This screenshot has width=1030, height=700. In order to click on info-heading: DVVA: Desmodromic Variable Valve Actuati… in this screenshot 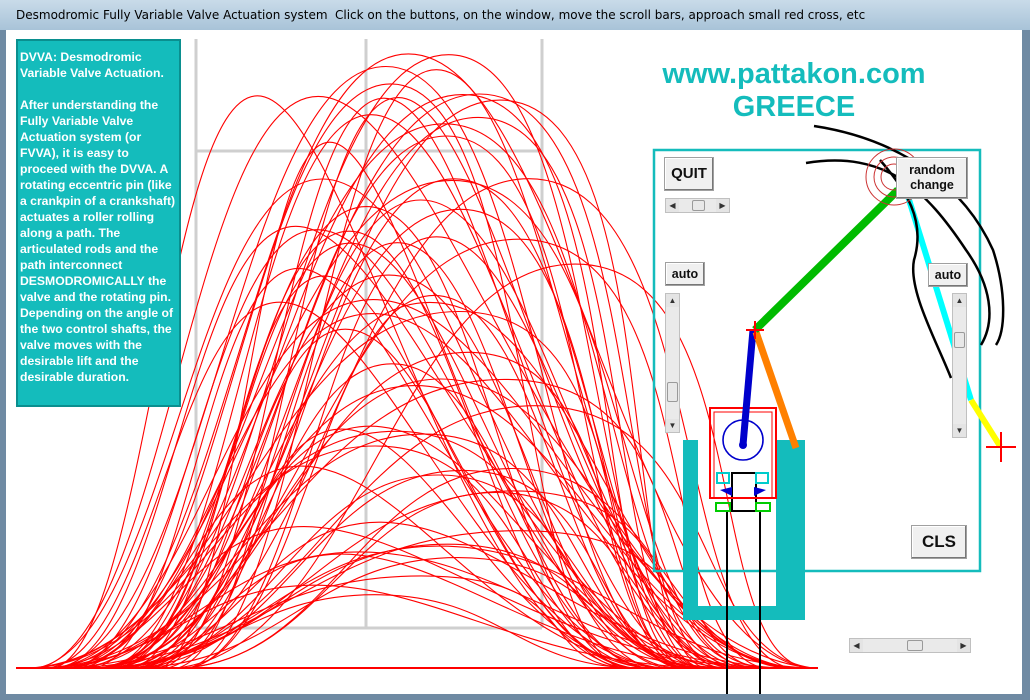, I will do `click(92, 65)`.